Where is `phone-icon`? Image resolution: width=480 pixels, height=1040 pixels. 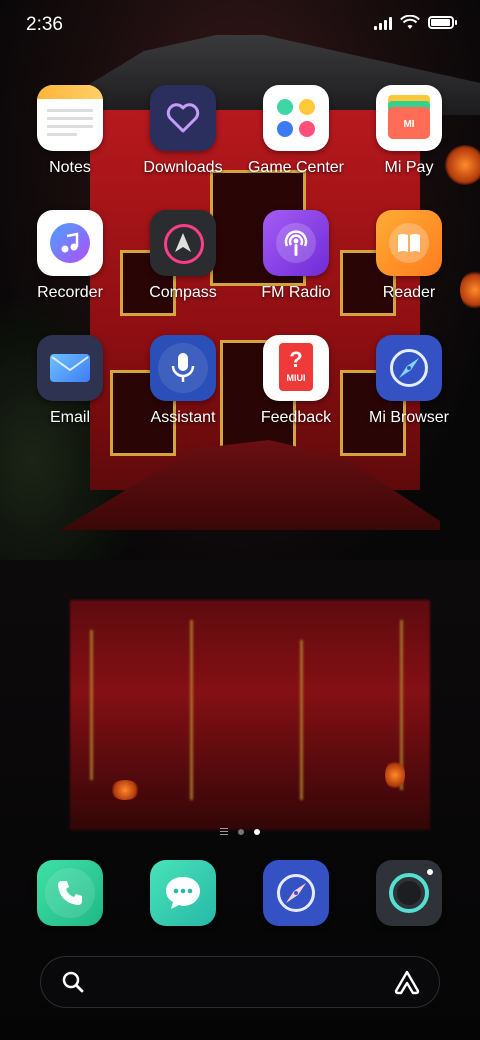 phone-icon is located at coordinates (70, 893).